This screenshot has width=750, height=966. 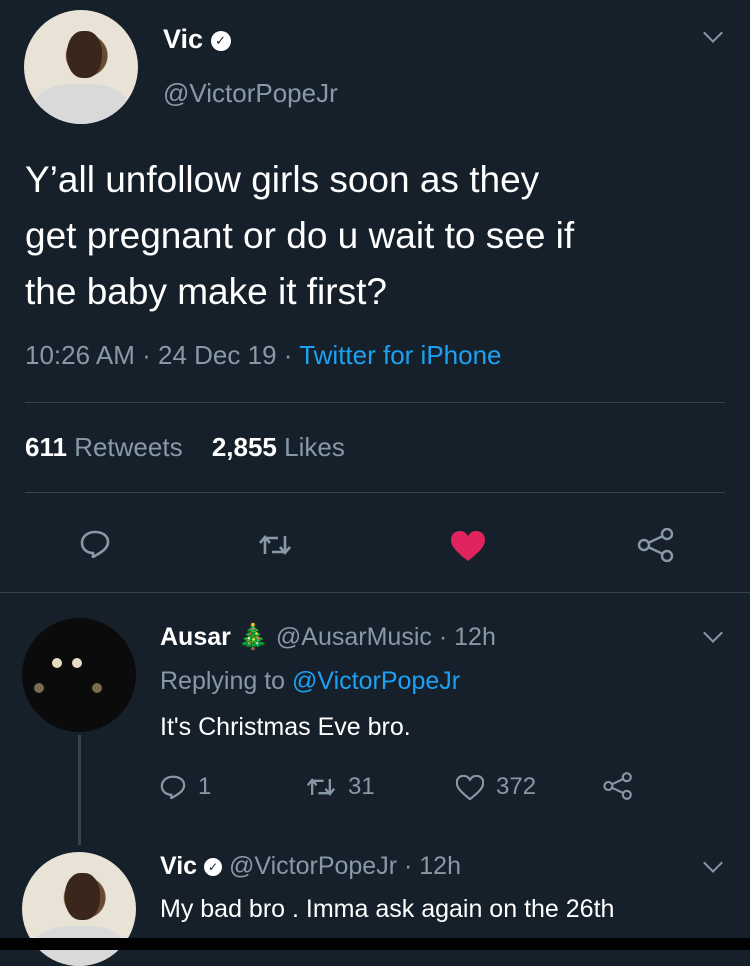 I want to click on christmas-tree-icon: 🎄, so click(x=253, y=637).